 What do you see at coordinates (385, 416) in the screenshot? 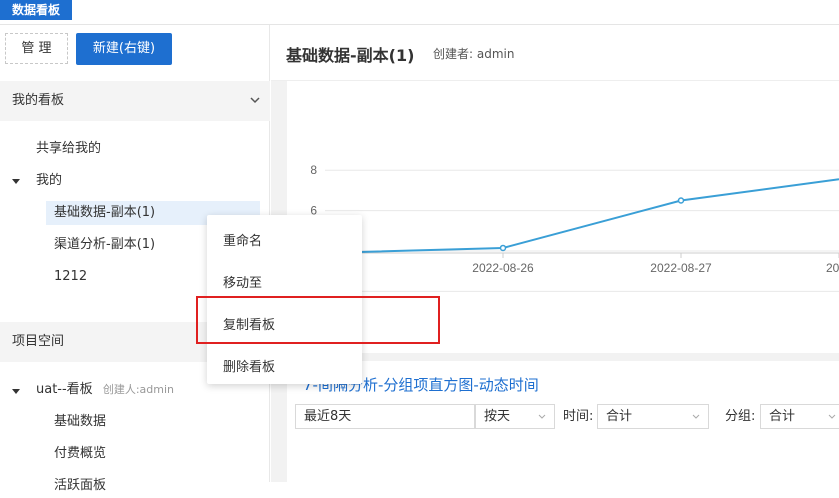
I see `date-range-input: 最近8天` at bounding box center [385, 416].